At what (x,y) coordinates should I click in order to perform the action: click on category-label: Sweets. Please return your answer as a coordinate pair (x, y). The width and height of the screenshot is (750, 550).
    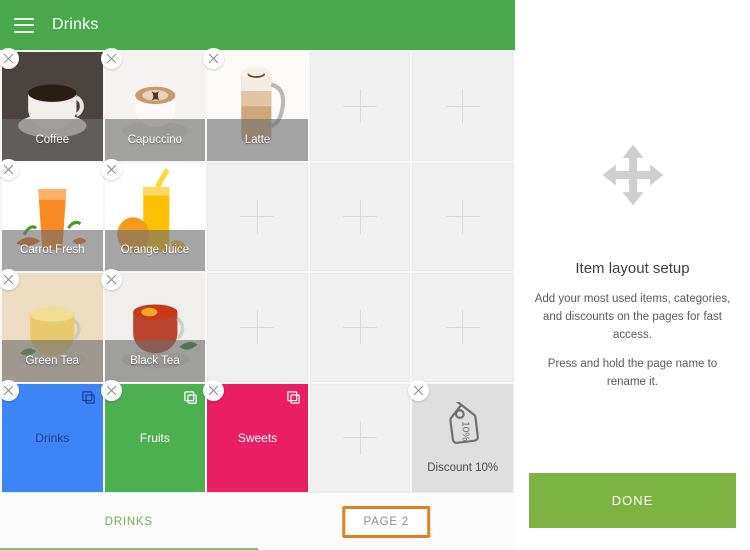
    Looking at the image, I should click on (257, 437).